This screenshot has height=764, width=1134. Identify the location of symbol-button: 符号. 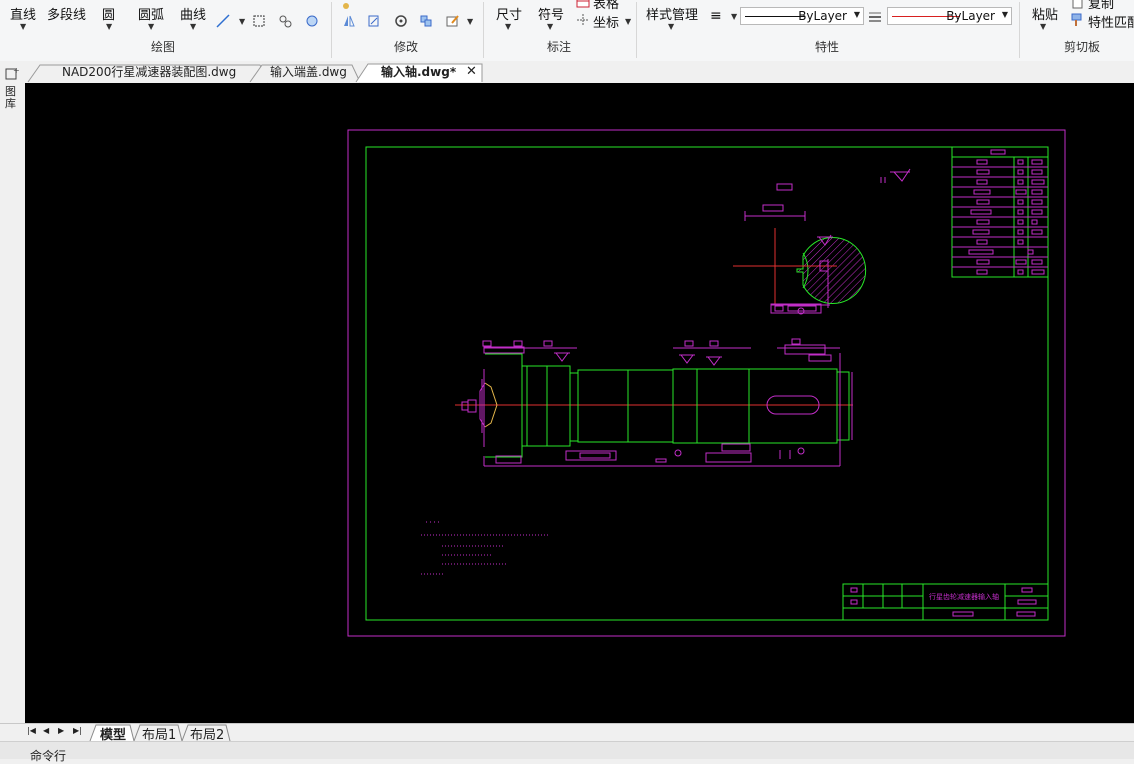
(551, 13).